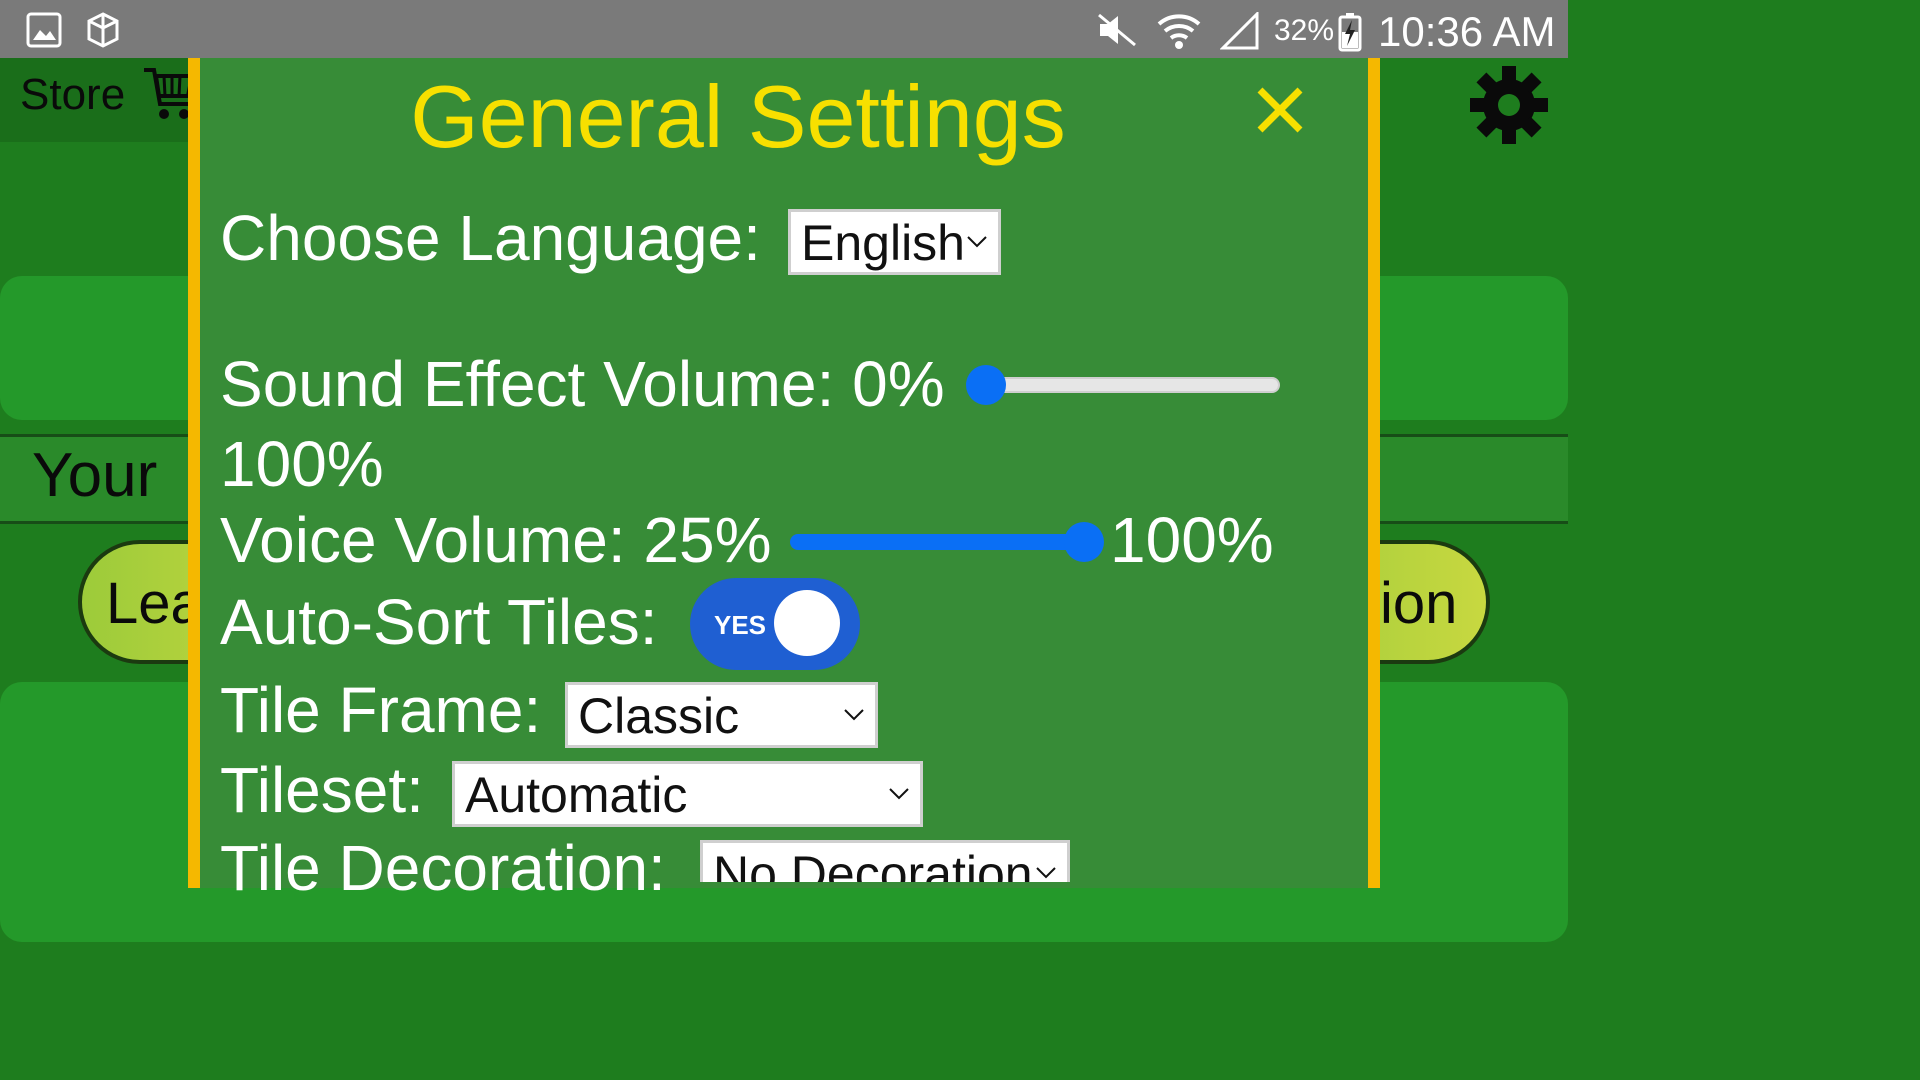 The width and height of the screenshot is (1920, 1080). Describe the element at coordinates (873, 864) in the screenshot. I see `tile-decoration-select-value: No Decoration` at that location.